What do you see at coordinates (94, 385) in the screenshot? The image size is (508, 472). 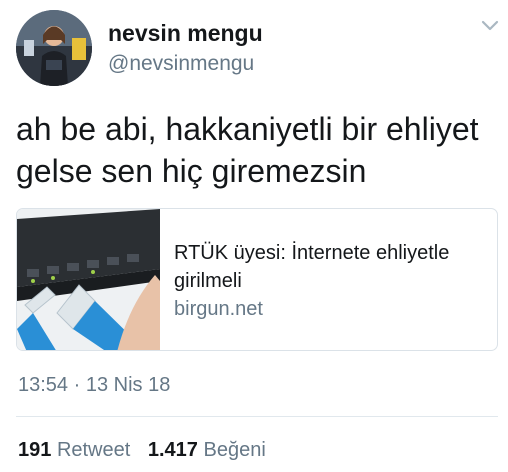 I see `tweet-timestamp: 13:54 · 13 Nis 18` at bounding box center [94, 385].